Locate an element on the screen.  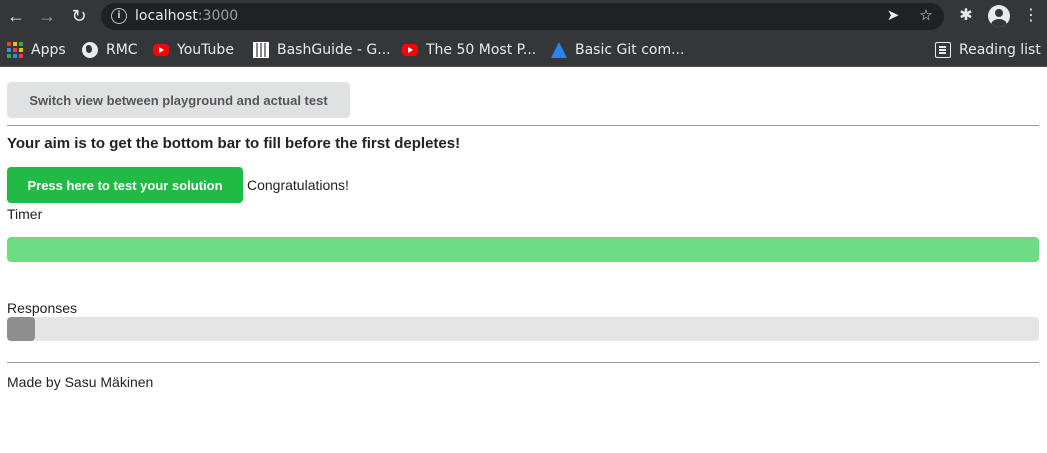
bookmark-rmc: RMC is located at coordinates (110, 50).